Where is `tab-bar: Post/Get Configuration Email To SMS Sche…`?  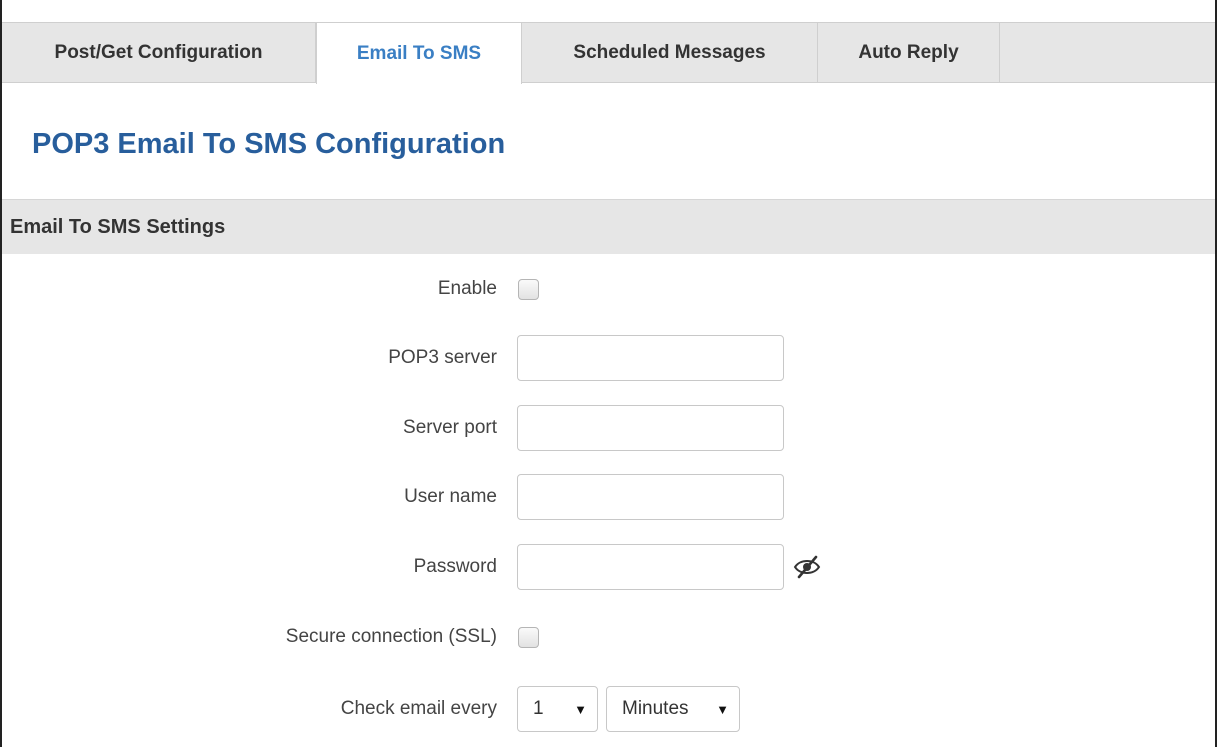 tab-bar: Post/Get Configuration Email To SMS Sche… is located at coordinates (608, 53).